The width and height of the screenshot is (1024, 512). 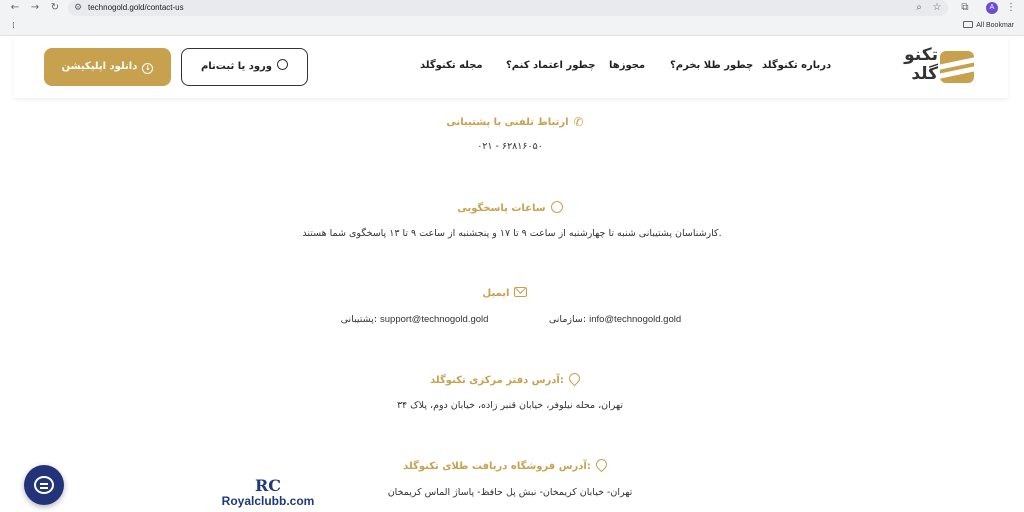 I want to click on download-app-button: دانلود اپلیکیشن ↓, so click(x=107, y=67).